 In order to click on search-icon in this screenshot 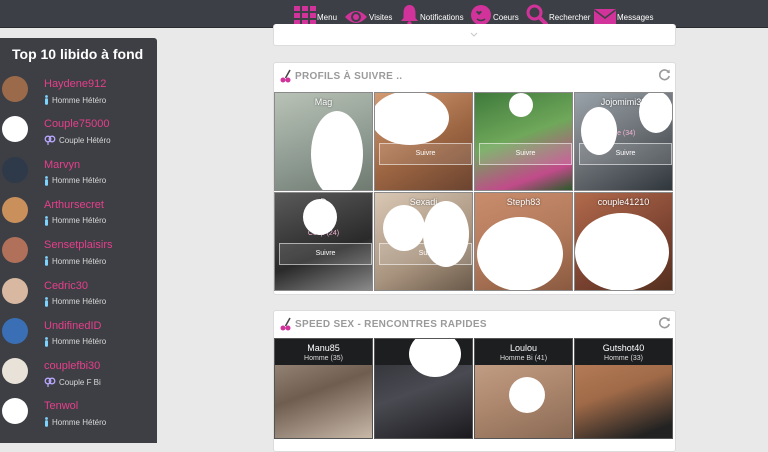, I will do `click(537, 15)`.